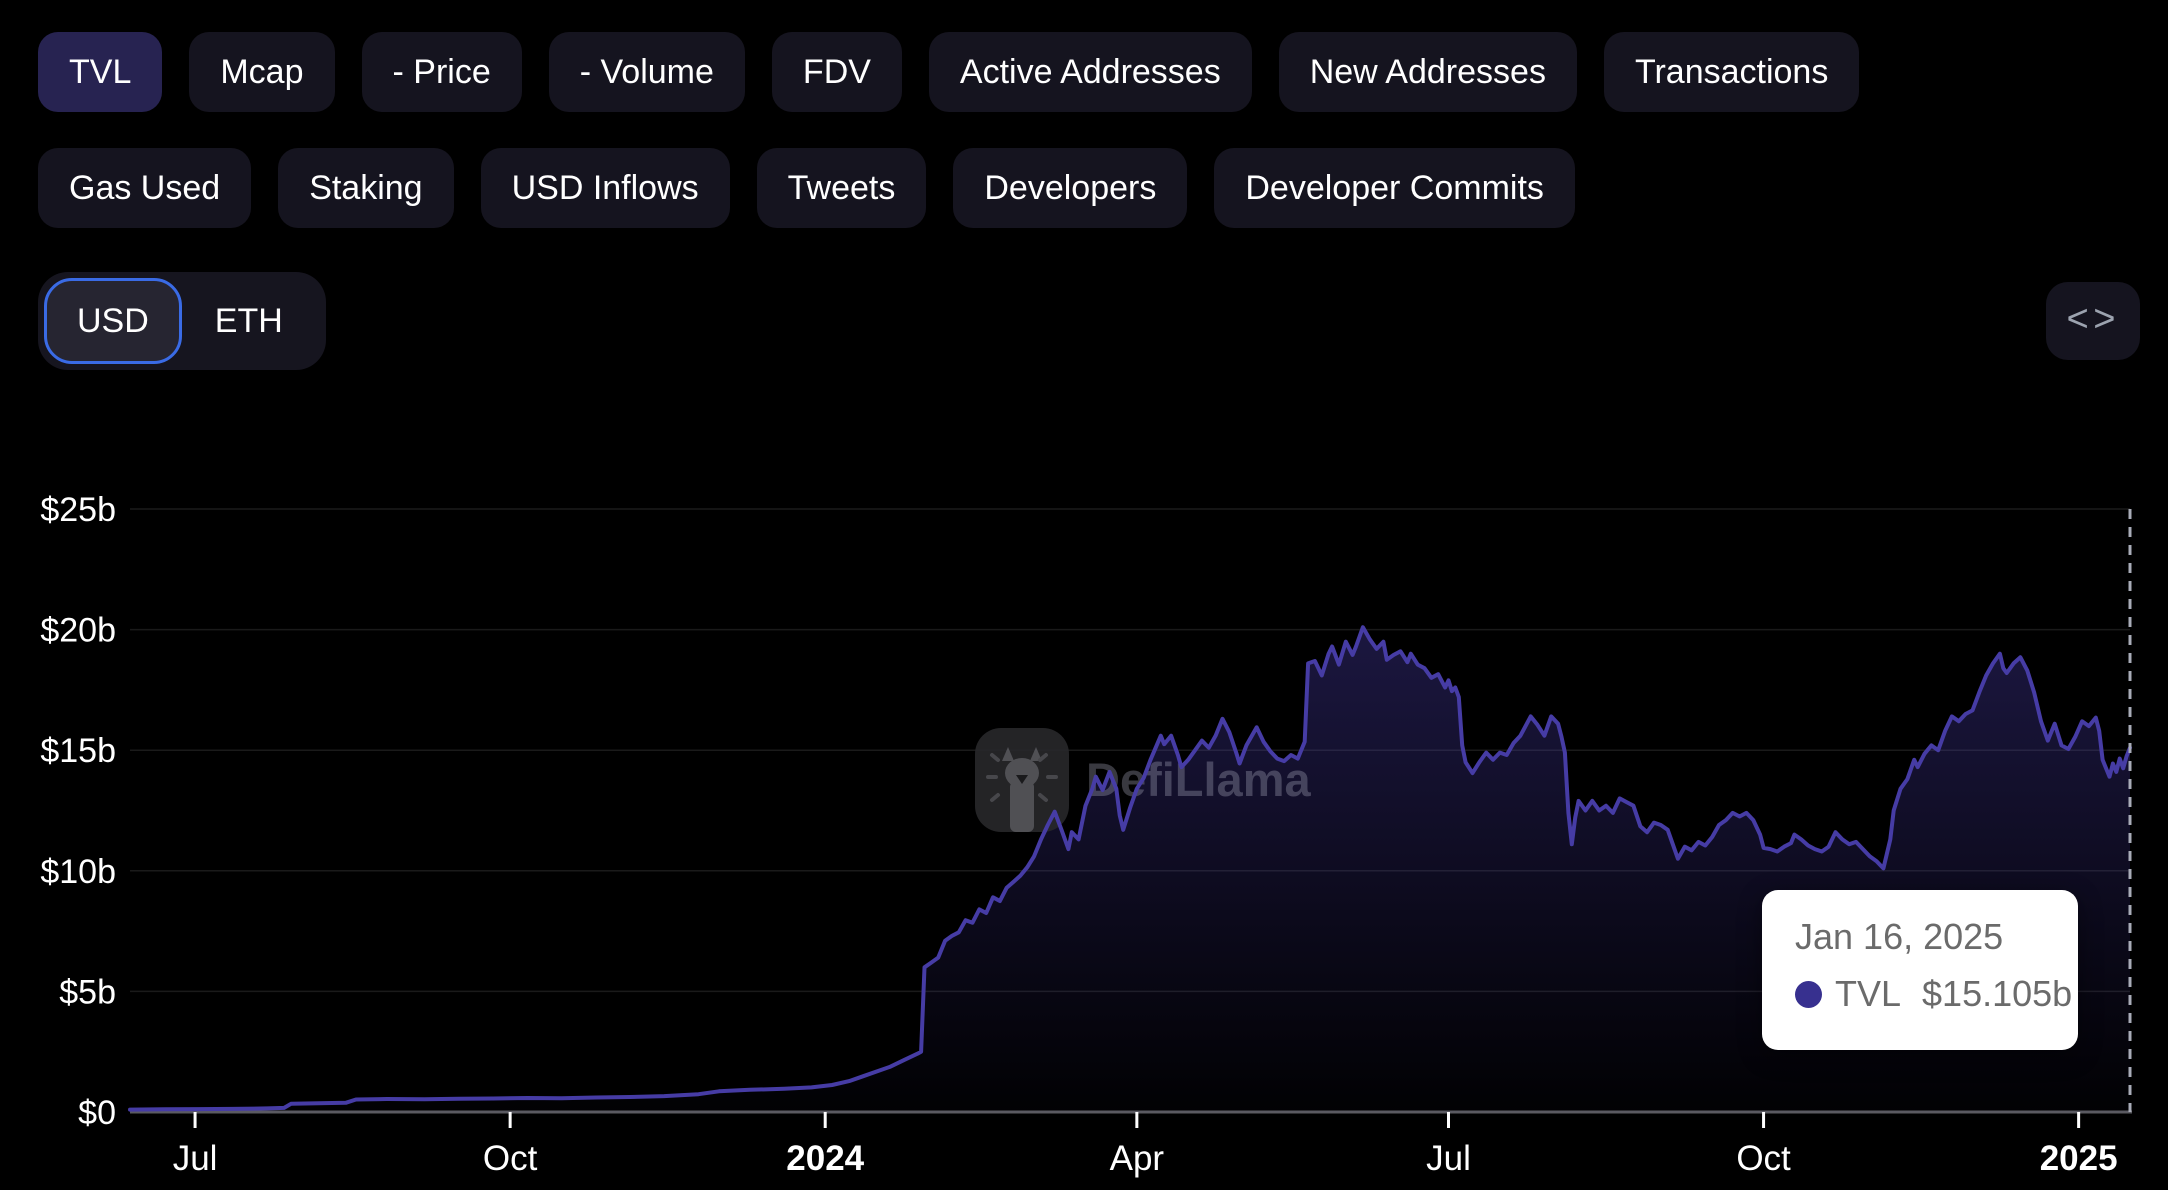 The image size is (2168, 1190). What do you see at coordinates (78, 751) in the screenshot?
I see `y-axis-label: $15b` at bounding box center [78, 751].